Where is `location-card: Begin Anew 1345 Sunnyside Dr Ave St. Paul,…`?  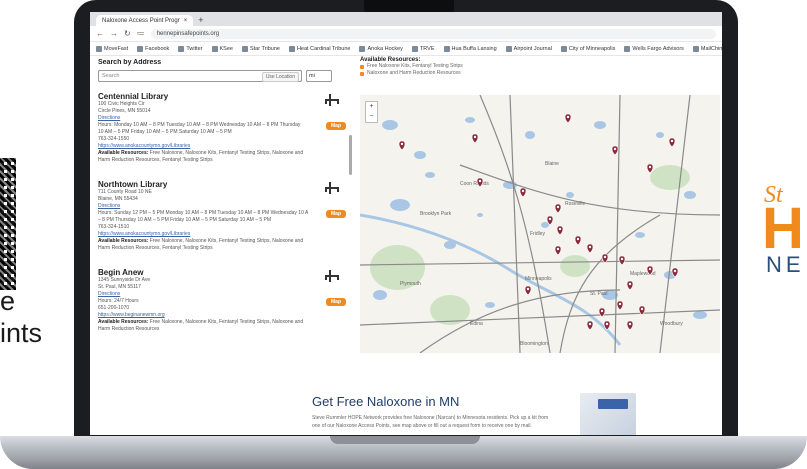
location-card: Begin Anew 1345 Sunnyside Dr Ave St. Paul,… is located at coordinates (224, 303).